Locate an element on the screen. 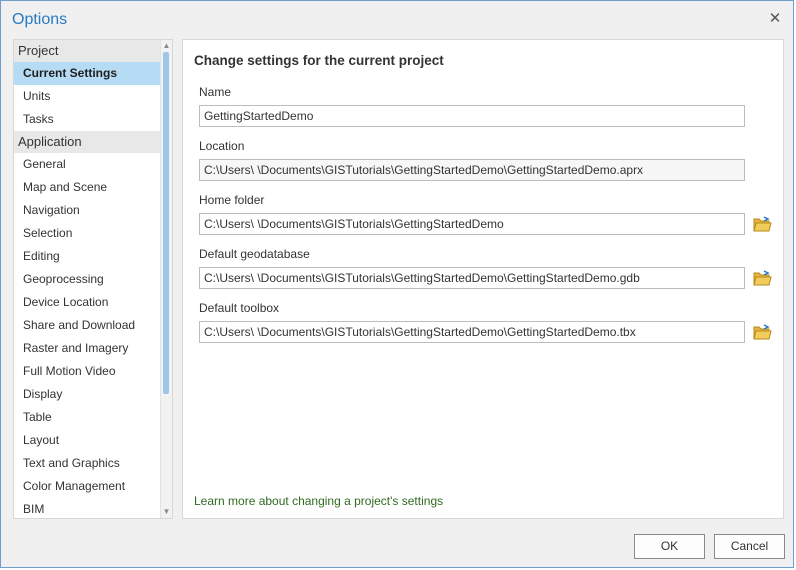 The width and height of the screenshot is (796, 570). nav-item-full-motion-video: Full Motion Video is located at coordinates (88, 371).